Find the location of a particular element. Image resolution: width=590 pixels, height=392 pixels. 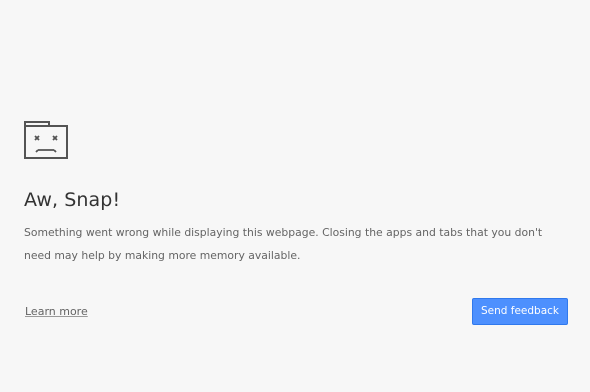

send-feedback-button: Send feedback is located at coordinates (520, 311).